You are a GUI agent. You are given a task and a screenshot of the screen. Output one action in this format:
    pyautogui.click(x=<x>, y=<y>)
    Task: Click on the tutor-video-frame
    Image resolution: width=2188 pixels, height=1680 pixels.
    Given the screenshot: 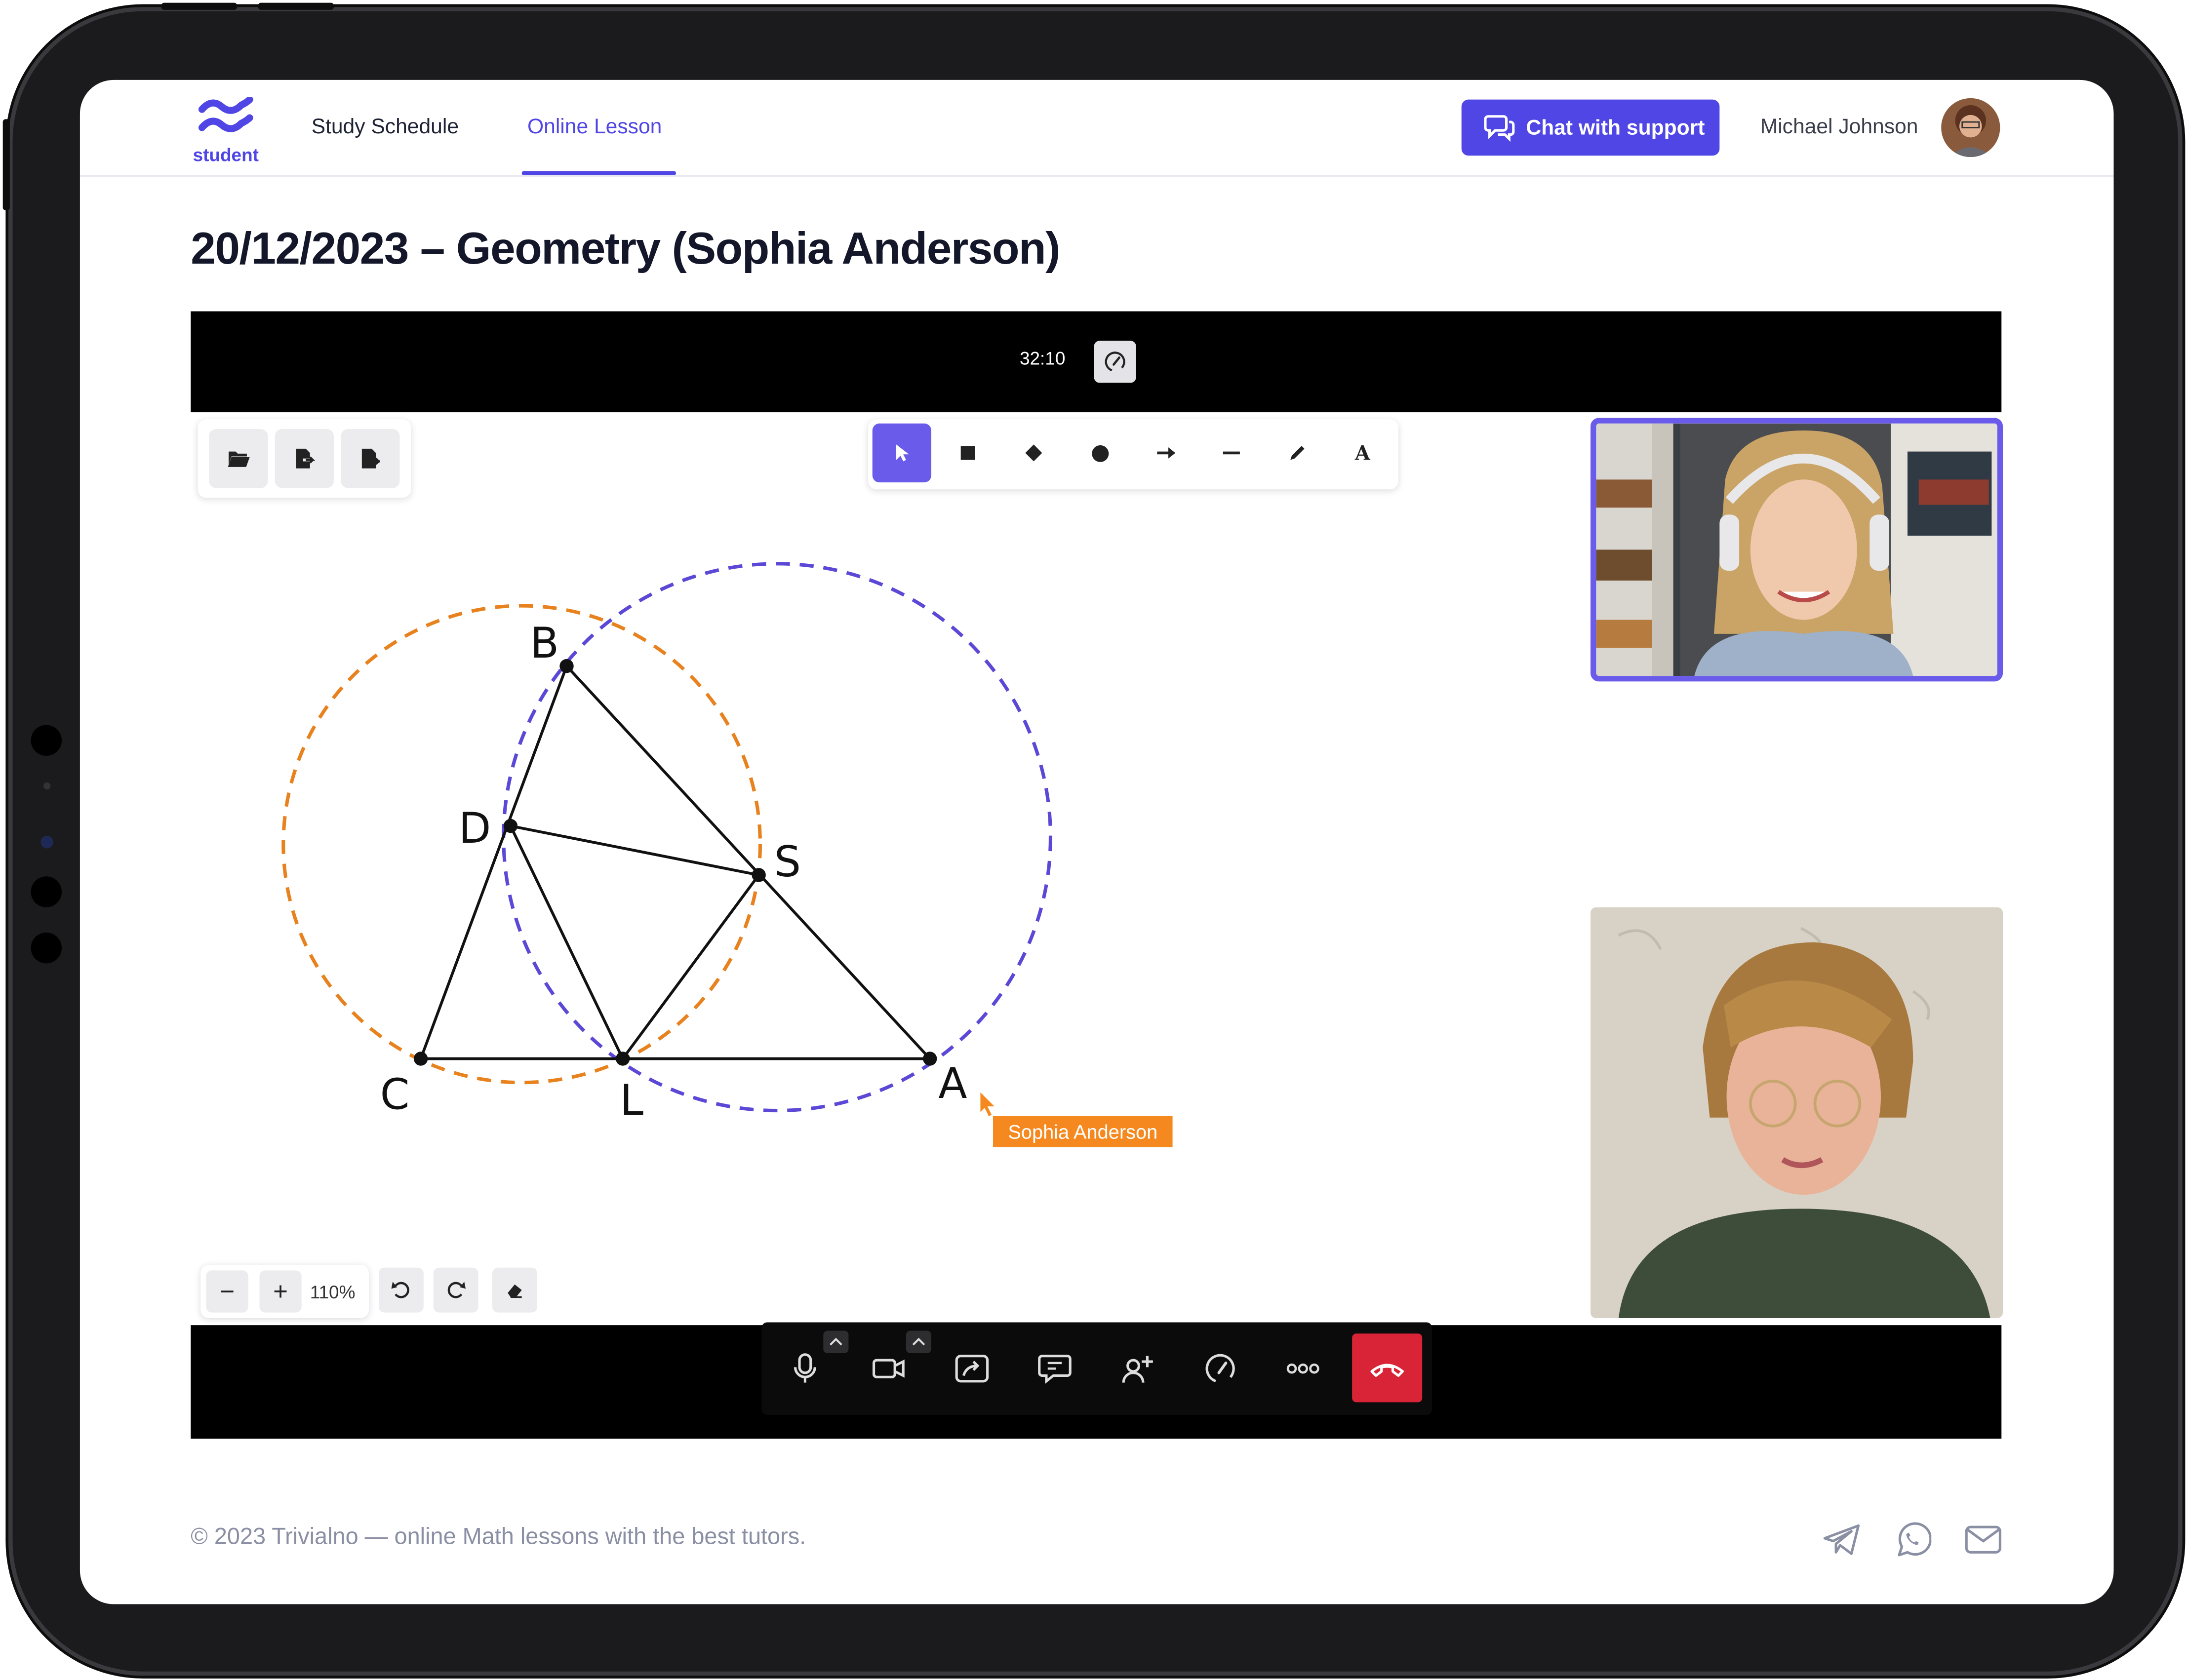 What is the action you would take?
    pyautogui.click(x=1796, y=549)
    